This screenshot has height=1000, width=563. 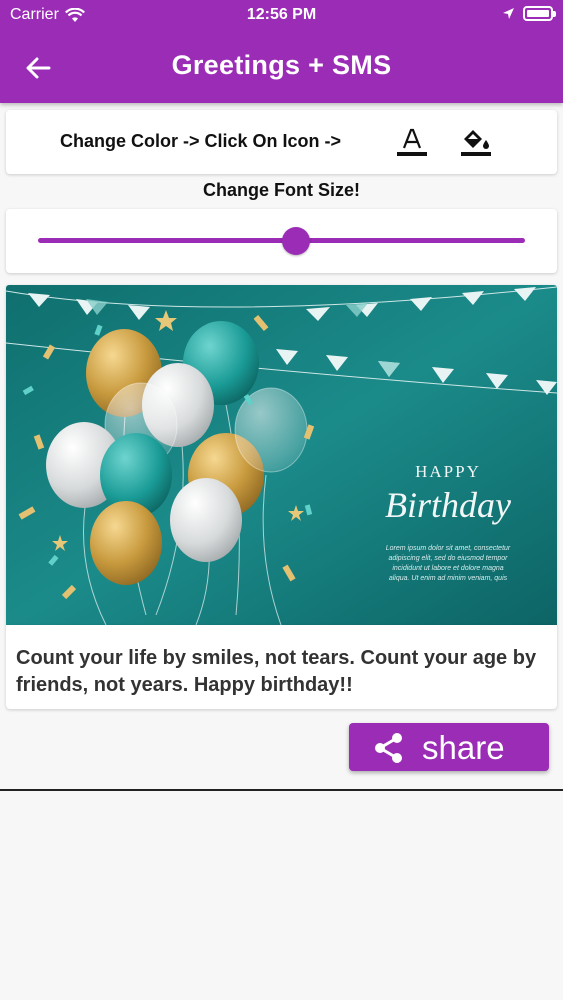 I want to click on card-image-line-1: Lorem ipsum dolor sit amet, consectetur, so click(x=448, y=548).